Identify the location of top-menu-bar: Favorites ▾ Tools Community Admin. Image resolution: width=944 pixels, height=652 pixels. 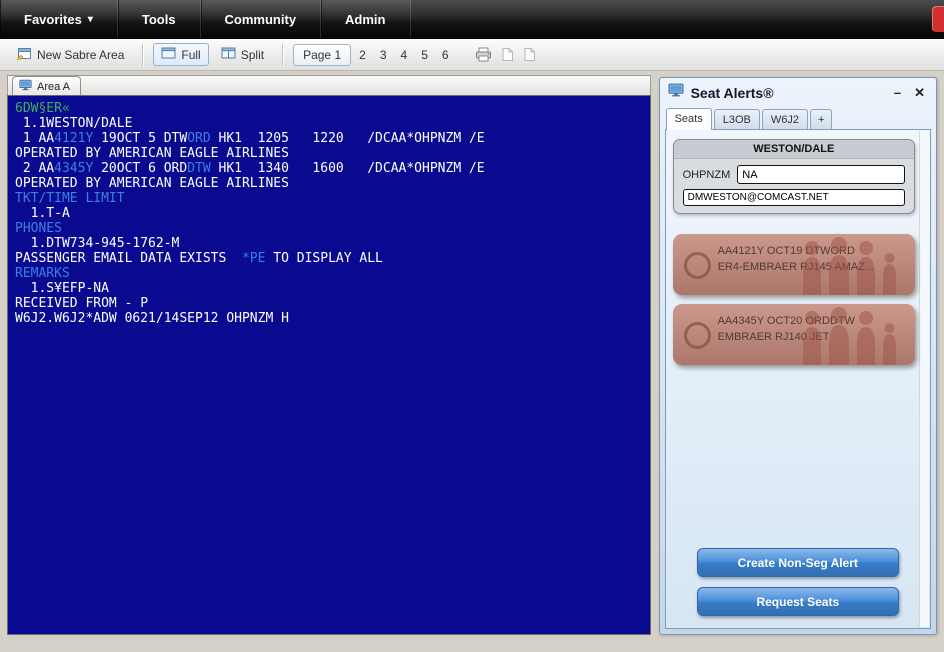
(472, 19).